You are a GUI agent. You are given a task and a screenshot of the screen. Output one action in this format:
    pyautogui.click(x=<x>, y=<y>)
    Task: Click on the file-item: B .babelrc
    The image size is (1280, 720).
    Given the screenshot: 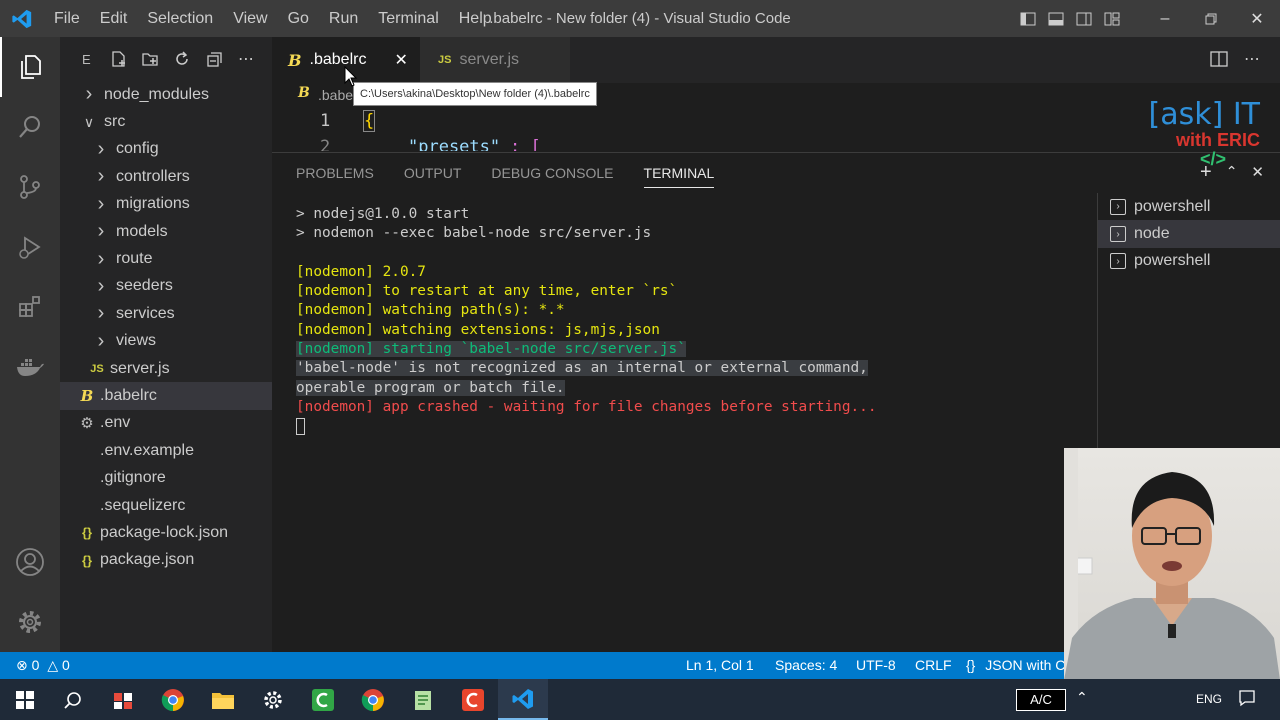 What is the action you would take?
    pyautogui.click(x=166, y=396)
    